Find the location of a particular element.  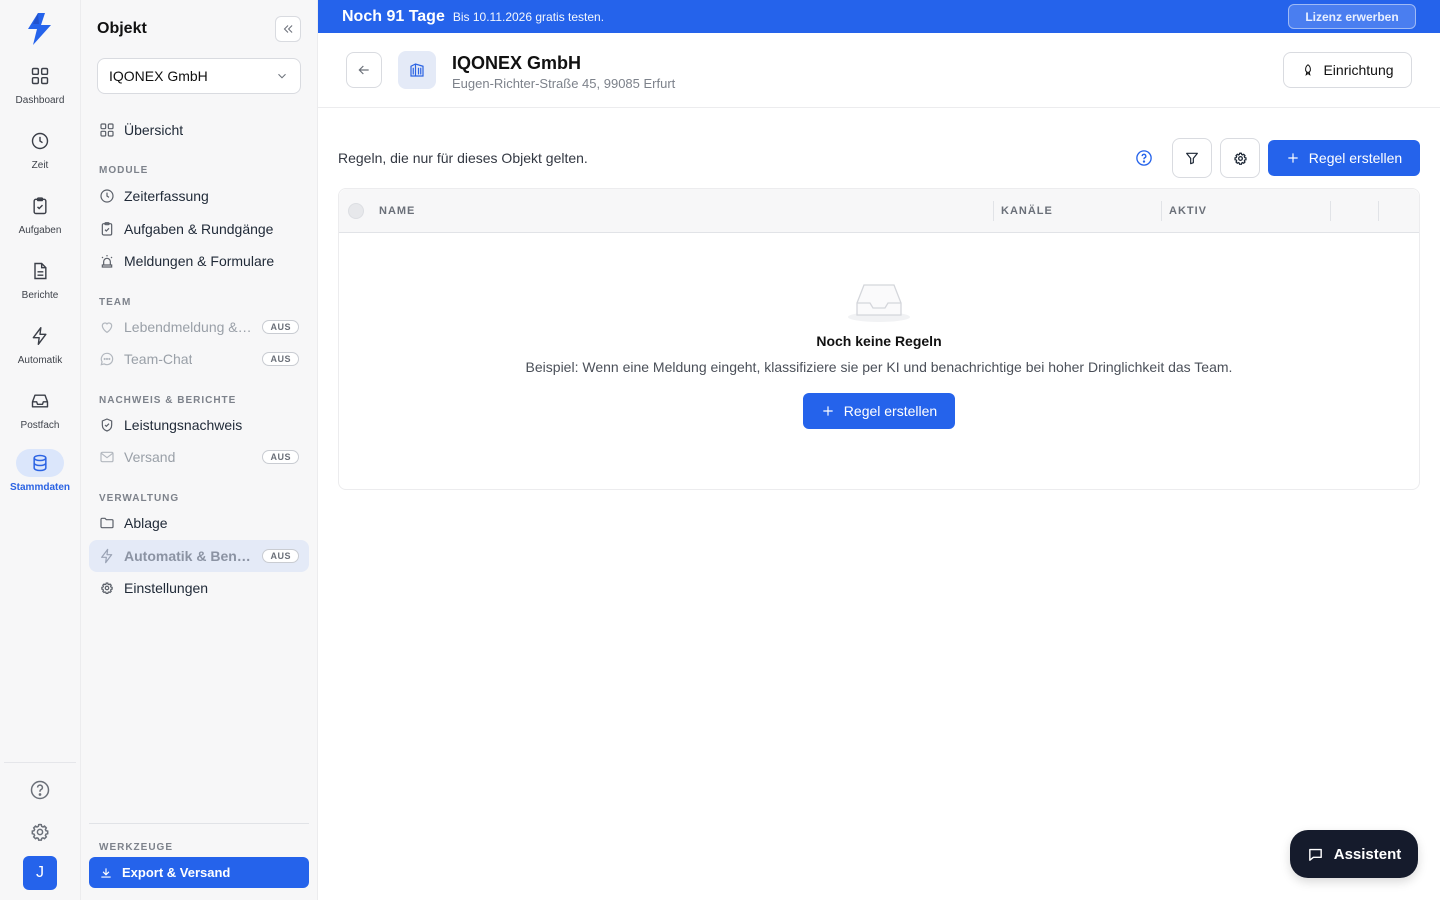

rail-item-aufgaben: Aufgaben is located at coordinates (40, 220).